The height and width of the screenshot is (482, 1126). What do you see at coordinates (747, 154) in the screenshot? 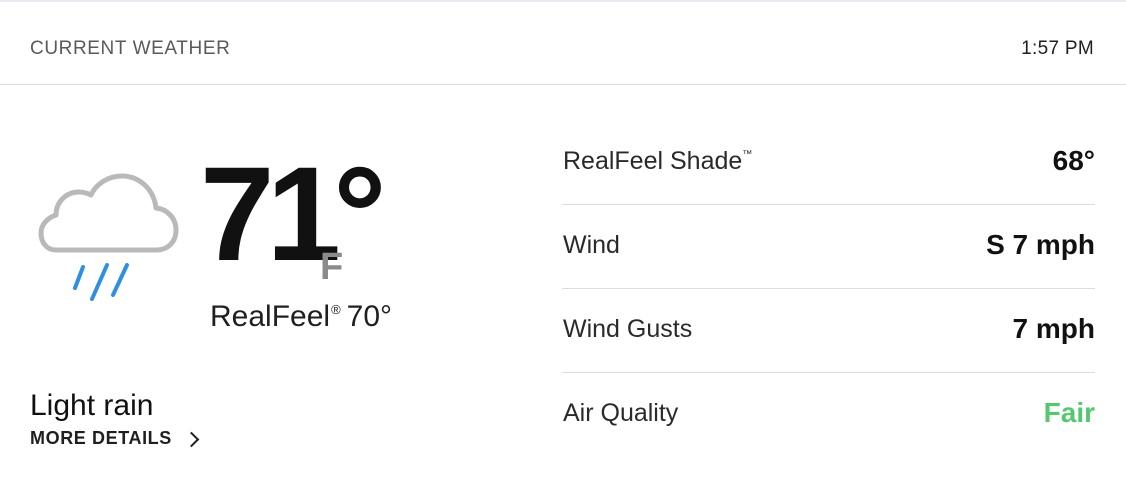
I see `trademark-mark: ™` at bounding box center [747, 154].